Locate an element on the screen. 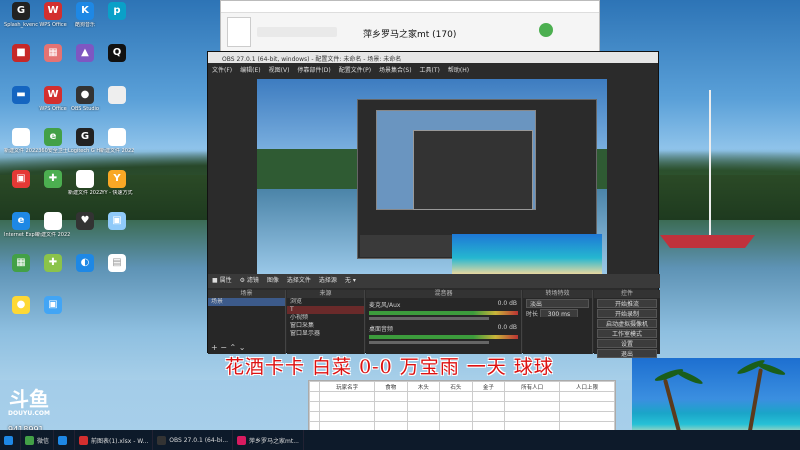 This screenshot has height=450, width=800. scene-add-icon: + − ⌃ ⌄ is located at coordinates (228, 347).